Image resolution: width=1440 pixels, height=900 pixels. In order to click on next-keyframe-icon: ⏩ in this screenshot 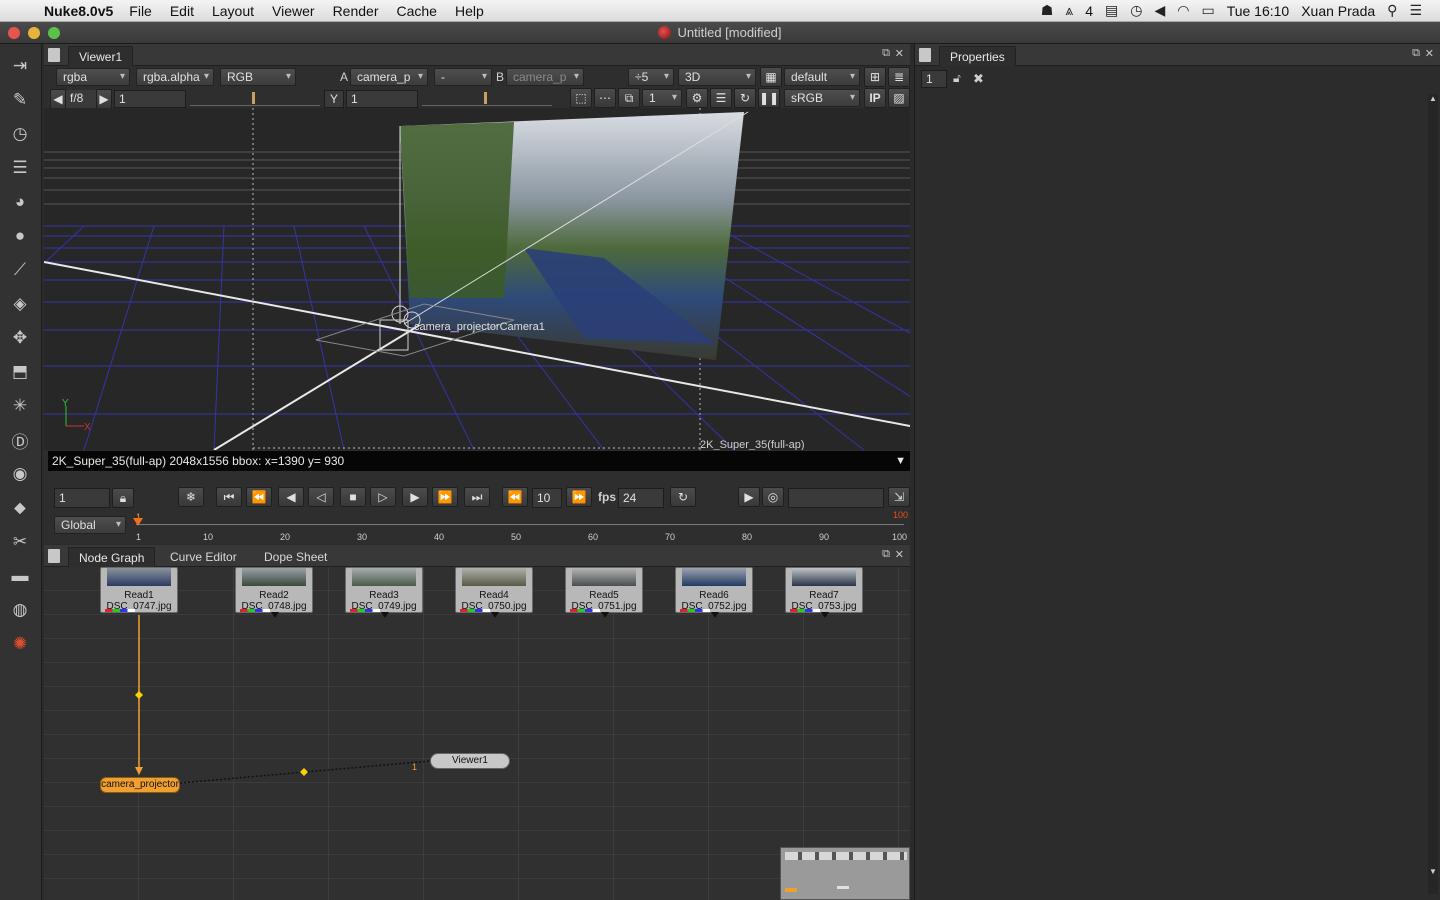, I will do `click(445, 497)`.